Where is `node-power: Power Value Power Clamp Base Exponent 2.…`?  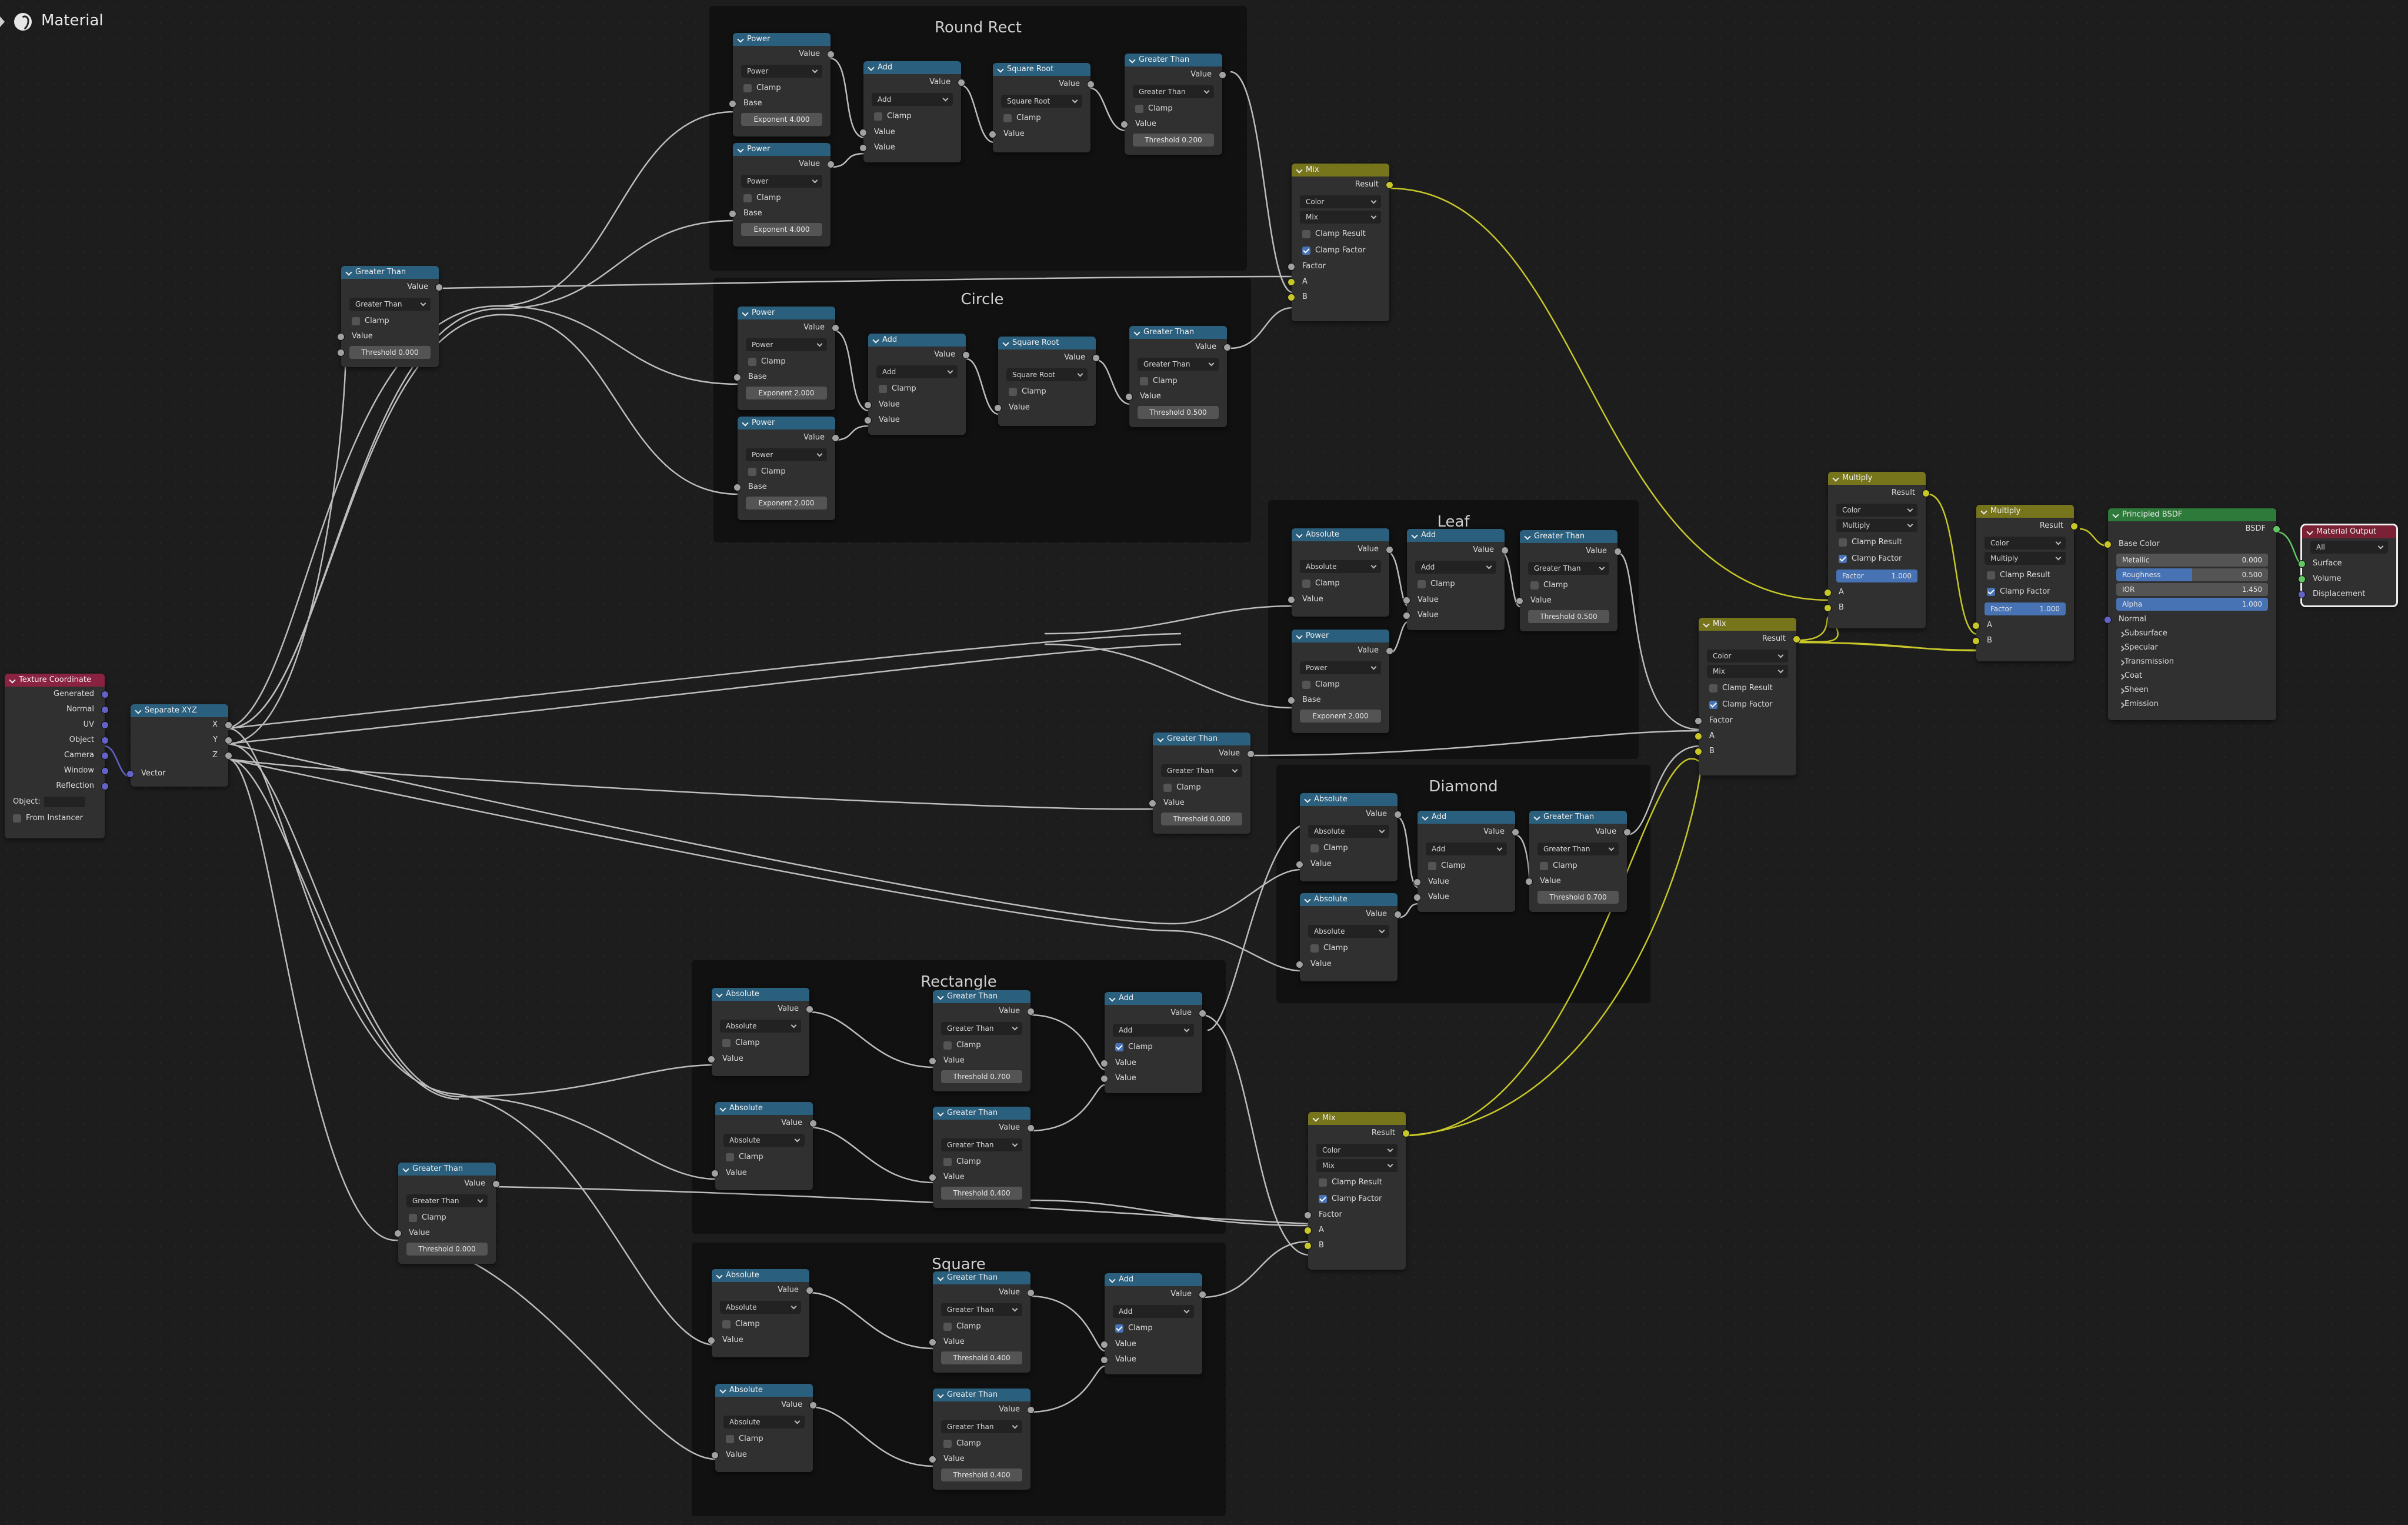 node-power: Power Value Power Clamp Base Exponent 2.… is located at coordinates (1340, 681).